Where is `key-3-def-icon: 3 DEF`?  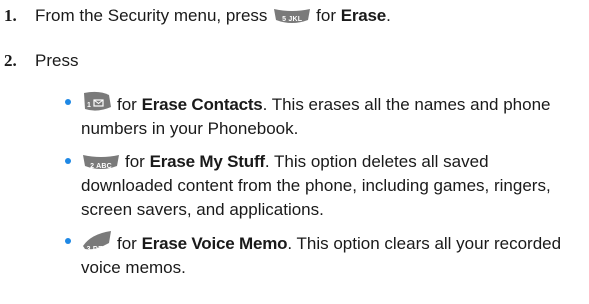 key-3-def-icon: 3 DEF is located at coordinates (97, 241).